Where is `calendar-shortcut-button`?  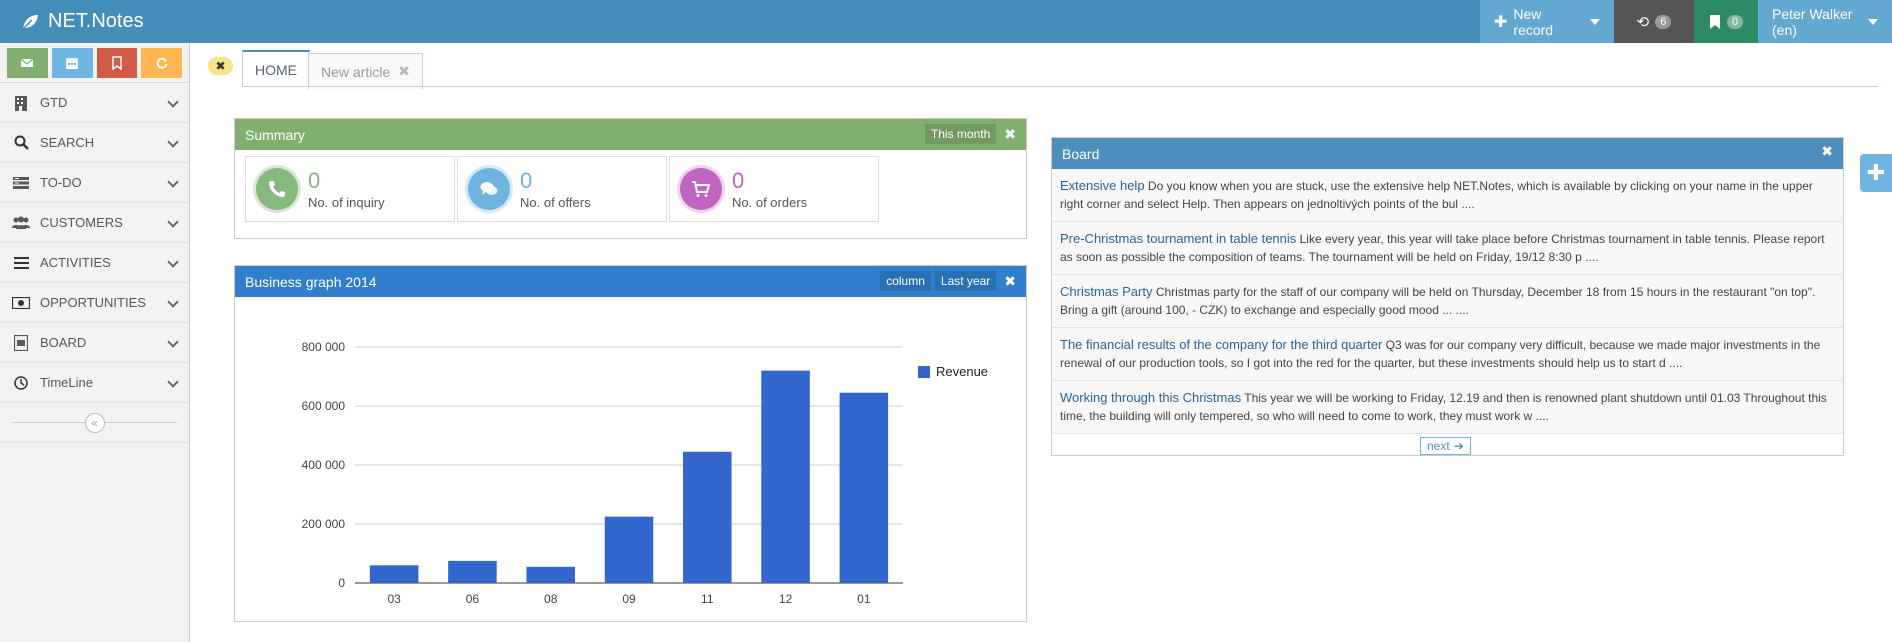 calendar-shortcut-button is located at coordinates (72, 63).